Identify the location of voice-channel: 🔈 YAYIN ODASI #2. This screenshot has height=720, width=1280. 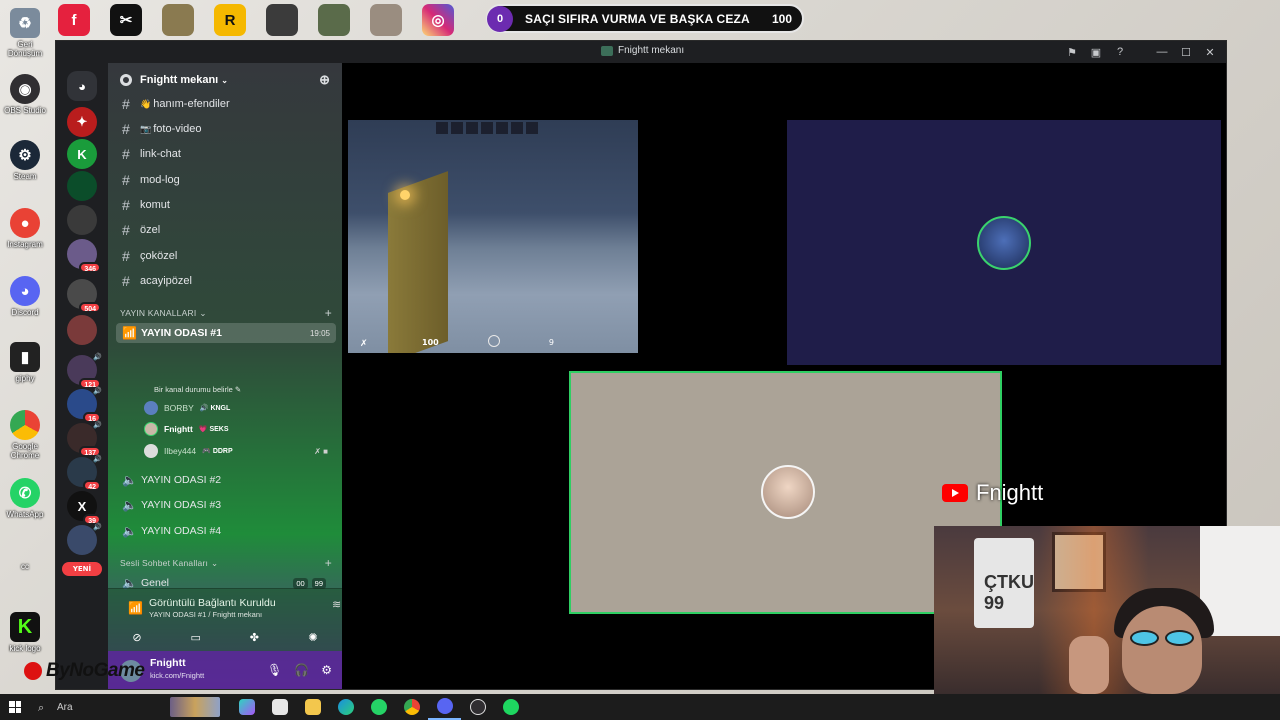
(226, 480).